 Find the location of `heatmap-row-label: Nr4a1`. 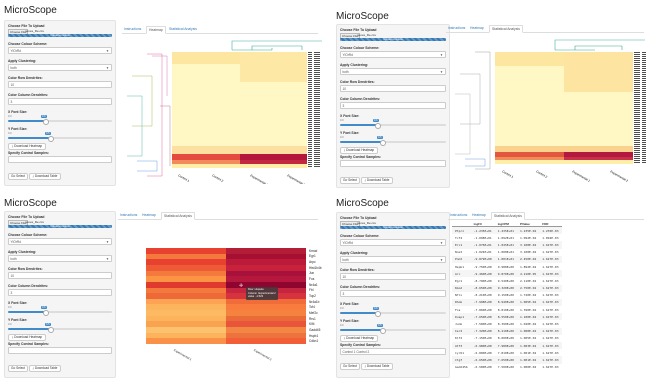

heatmap-row-label: Nr4a1 is located at coordinates (313, 284).